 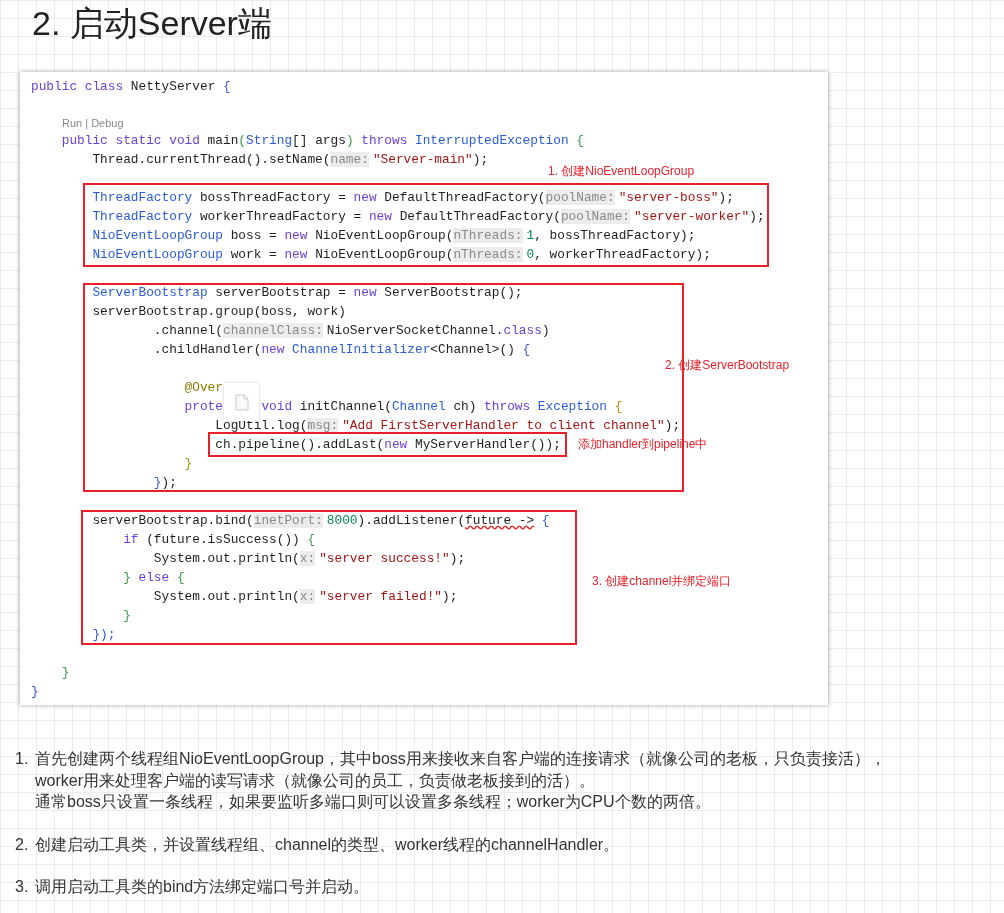 I want to click on code-line: ServerBootstrap serverBootstrap = new ServerBootstrap();, so click(x=307, y=293).